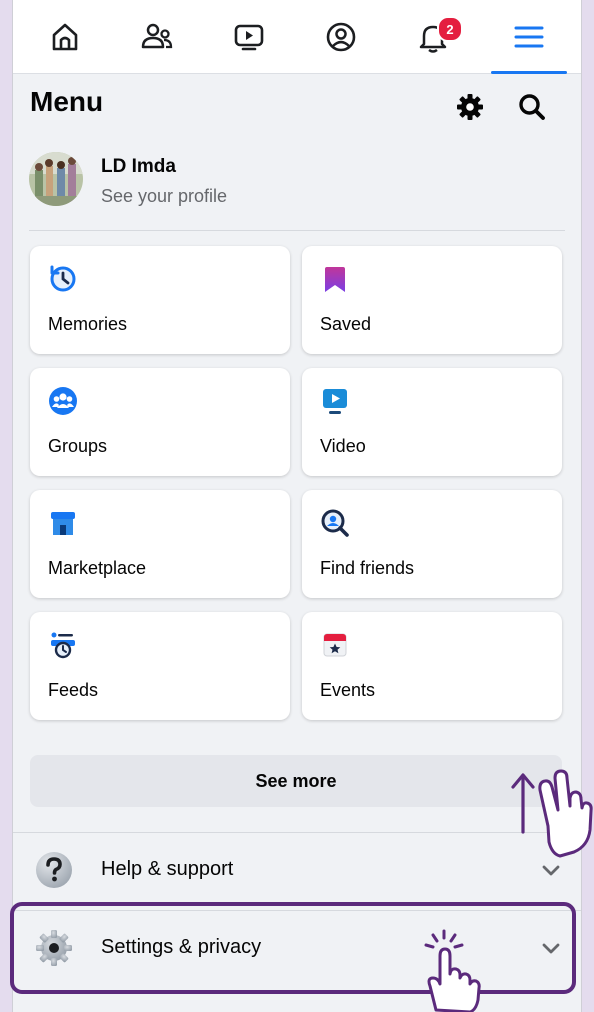 This screenshot has height=1012, width=594. What do you see at coordinates (432, 422) in the screenshot?
I see `shortcut-video: Video` at bounding box center [432, 422].